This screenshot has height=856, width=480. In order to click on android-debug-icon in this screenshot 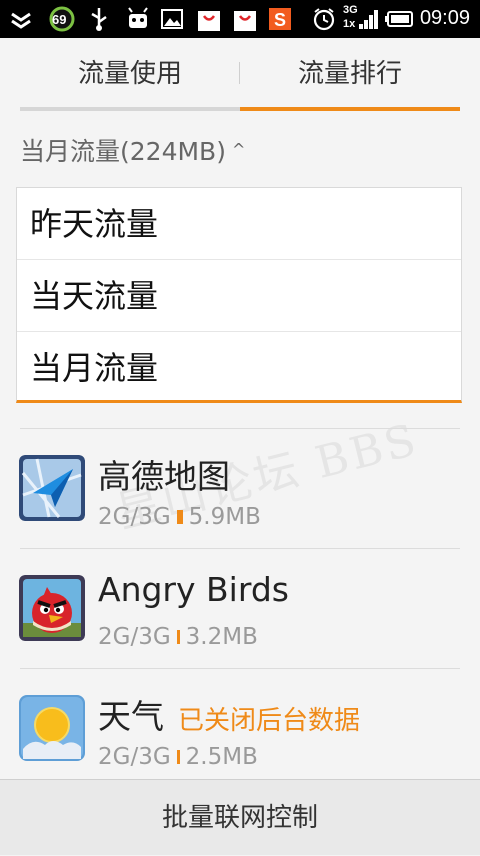, I will do `click(138, 17)`.